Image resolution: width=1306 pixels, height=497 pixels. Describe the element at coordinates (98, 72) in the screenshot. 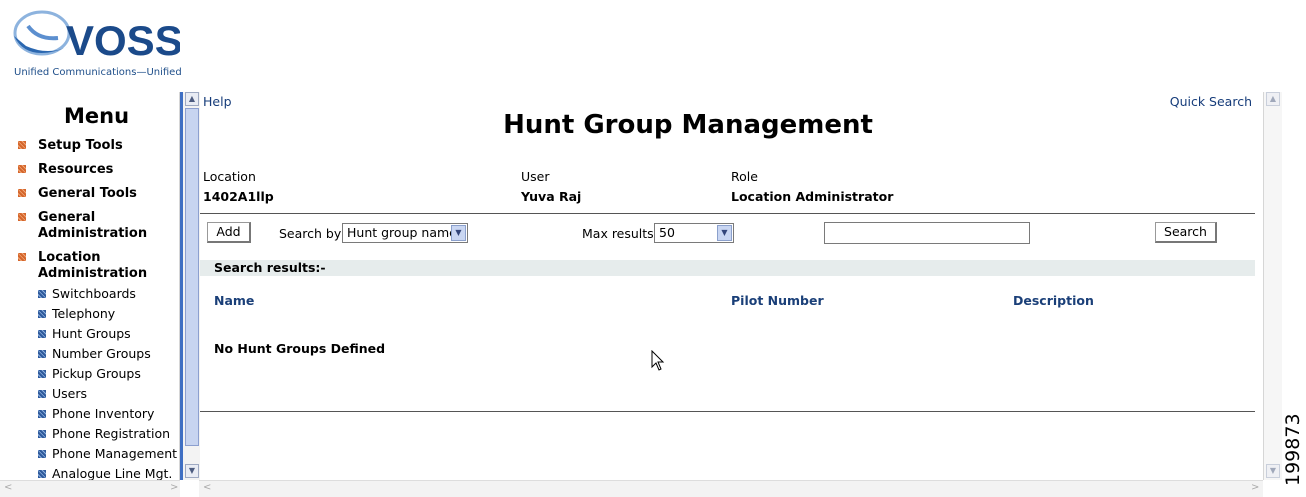

I see `logo-tagline: Unified Communications—Unified` at that location.